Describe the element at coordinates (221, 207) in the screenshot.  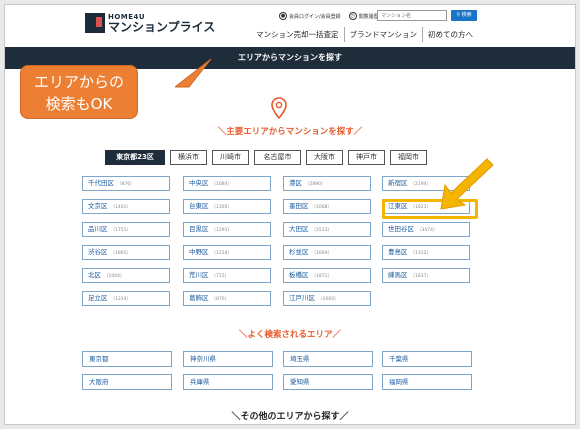
I see `ward-count: （1305）` at that location.